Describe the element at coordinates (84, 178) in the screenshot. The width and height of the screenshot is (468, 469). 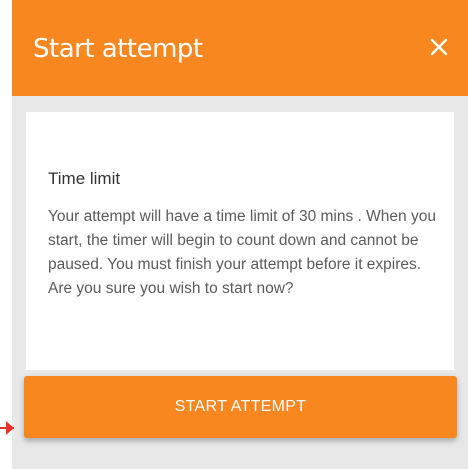
I see `time-limit-heading: Time limit` at that location.